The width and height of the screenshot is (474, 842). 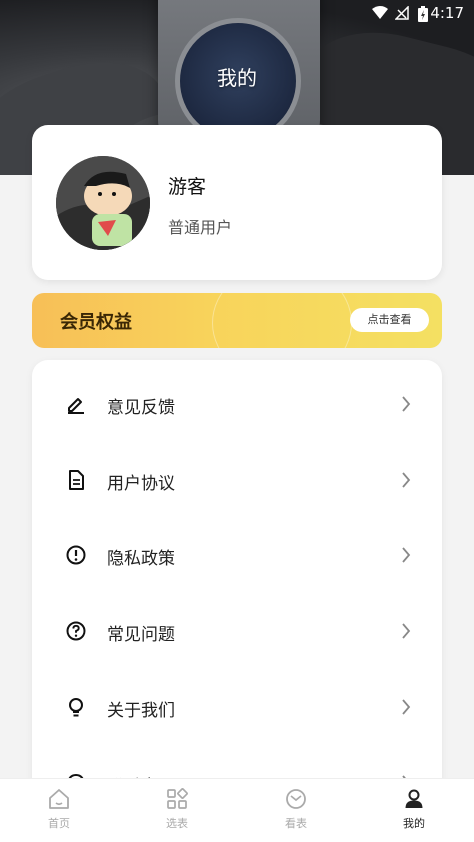 I want to click on tab-label: 首页, so click(x=59, y=823).